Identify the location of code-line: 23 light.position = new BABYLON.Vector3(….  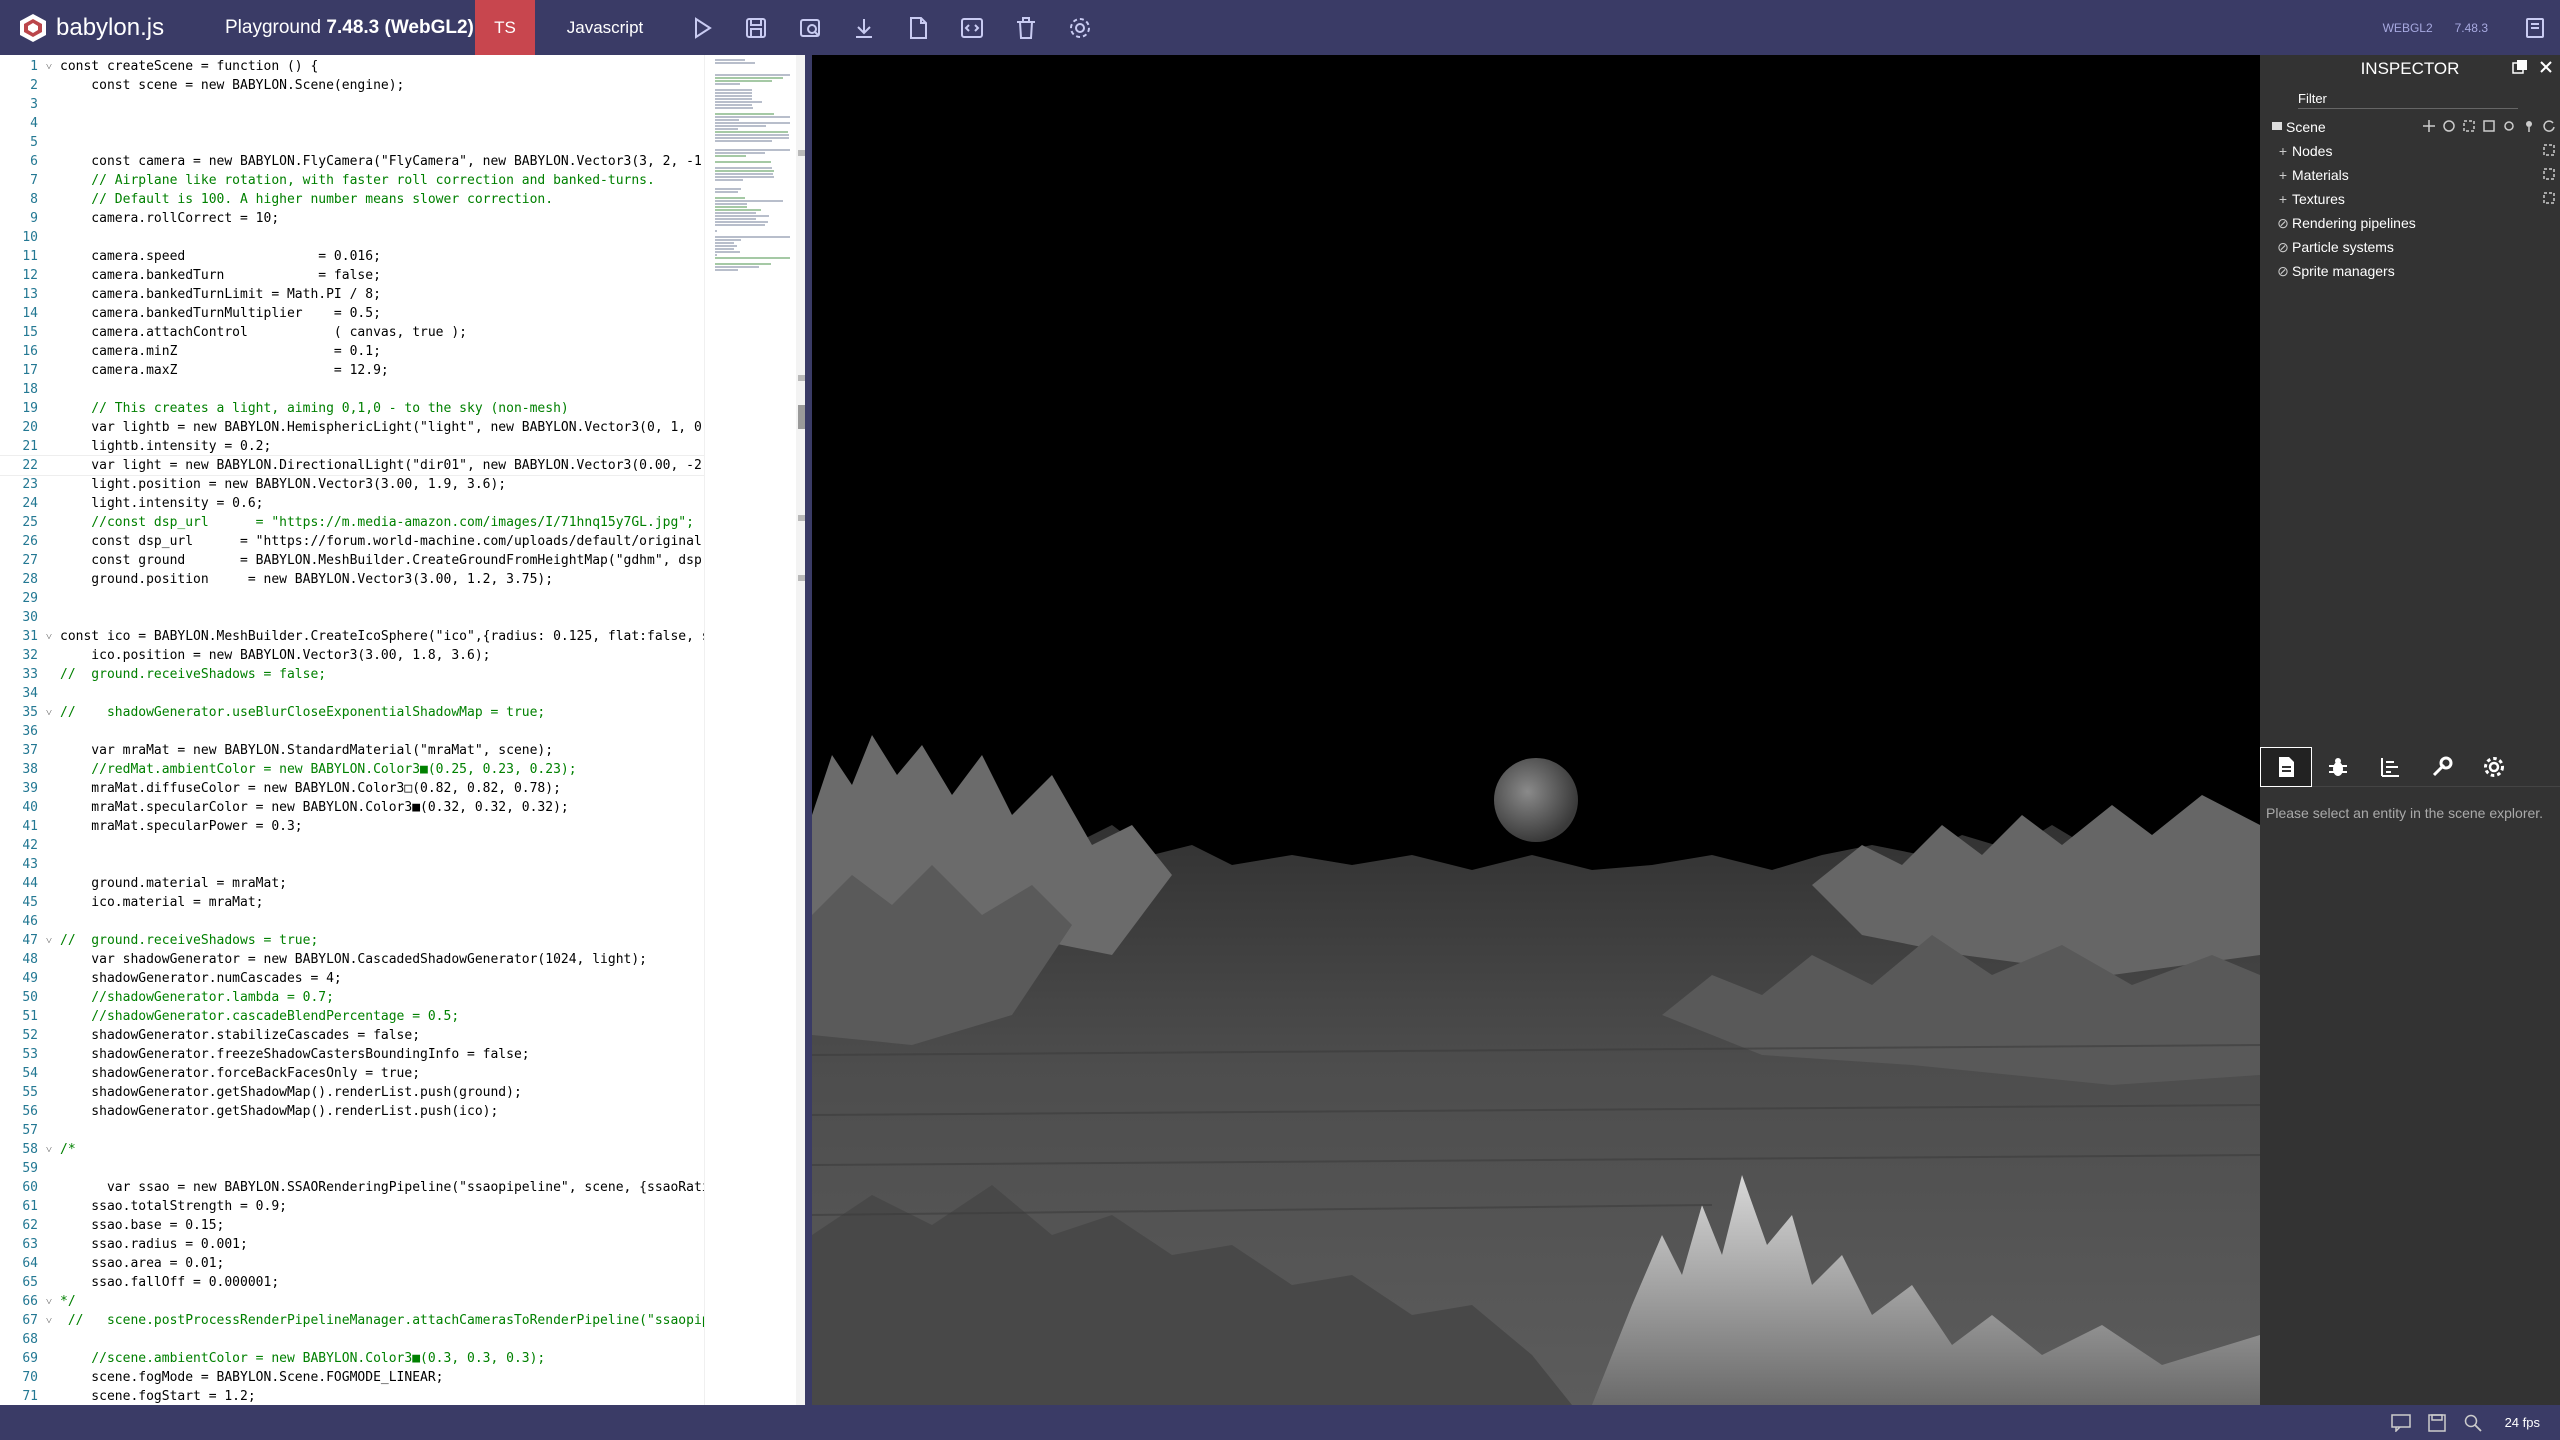
(352, 484).